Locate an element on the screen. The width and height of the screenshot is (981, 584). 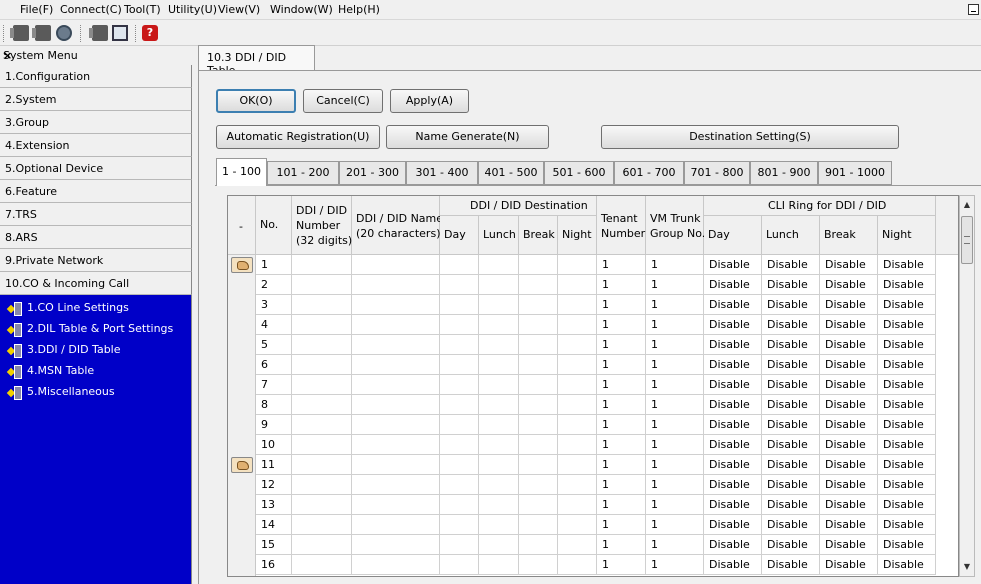
tab-range-101-200: 101 - 200 is located at coordinates (303, 173).